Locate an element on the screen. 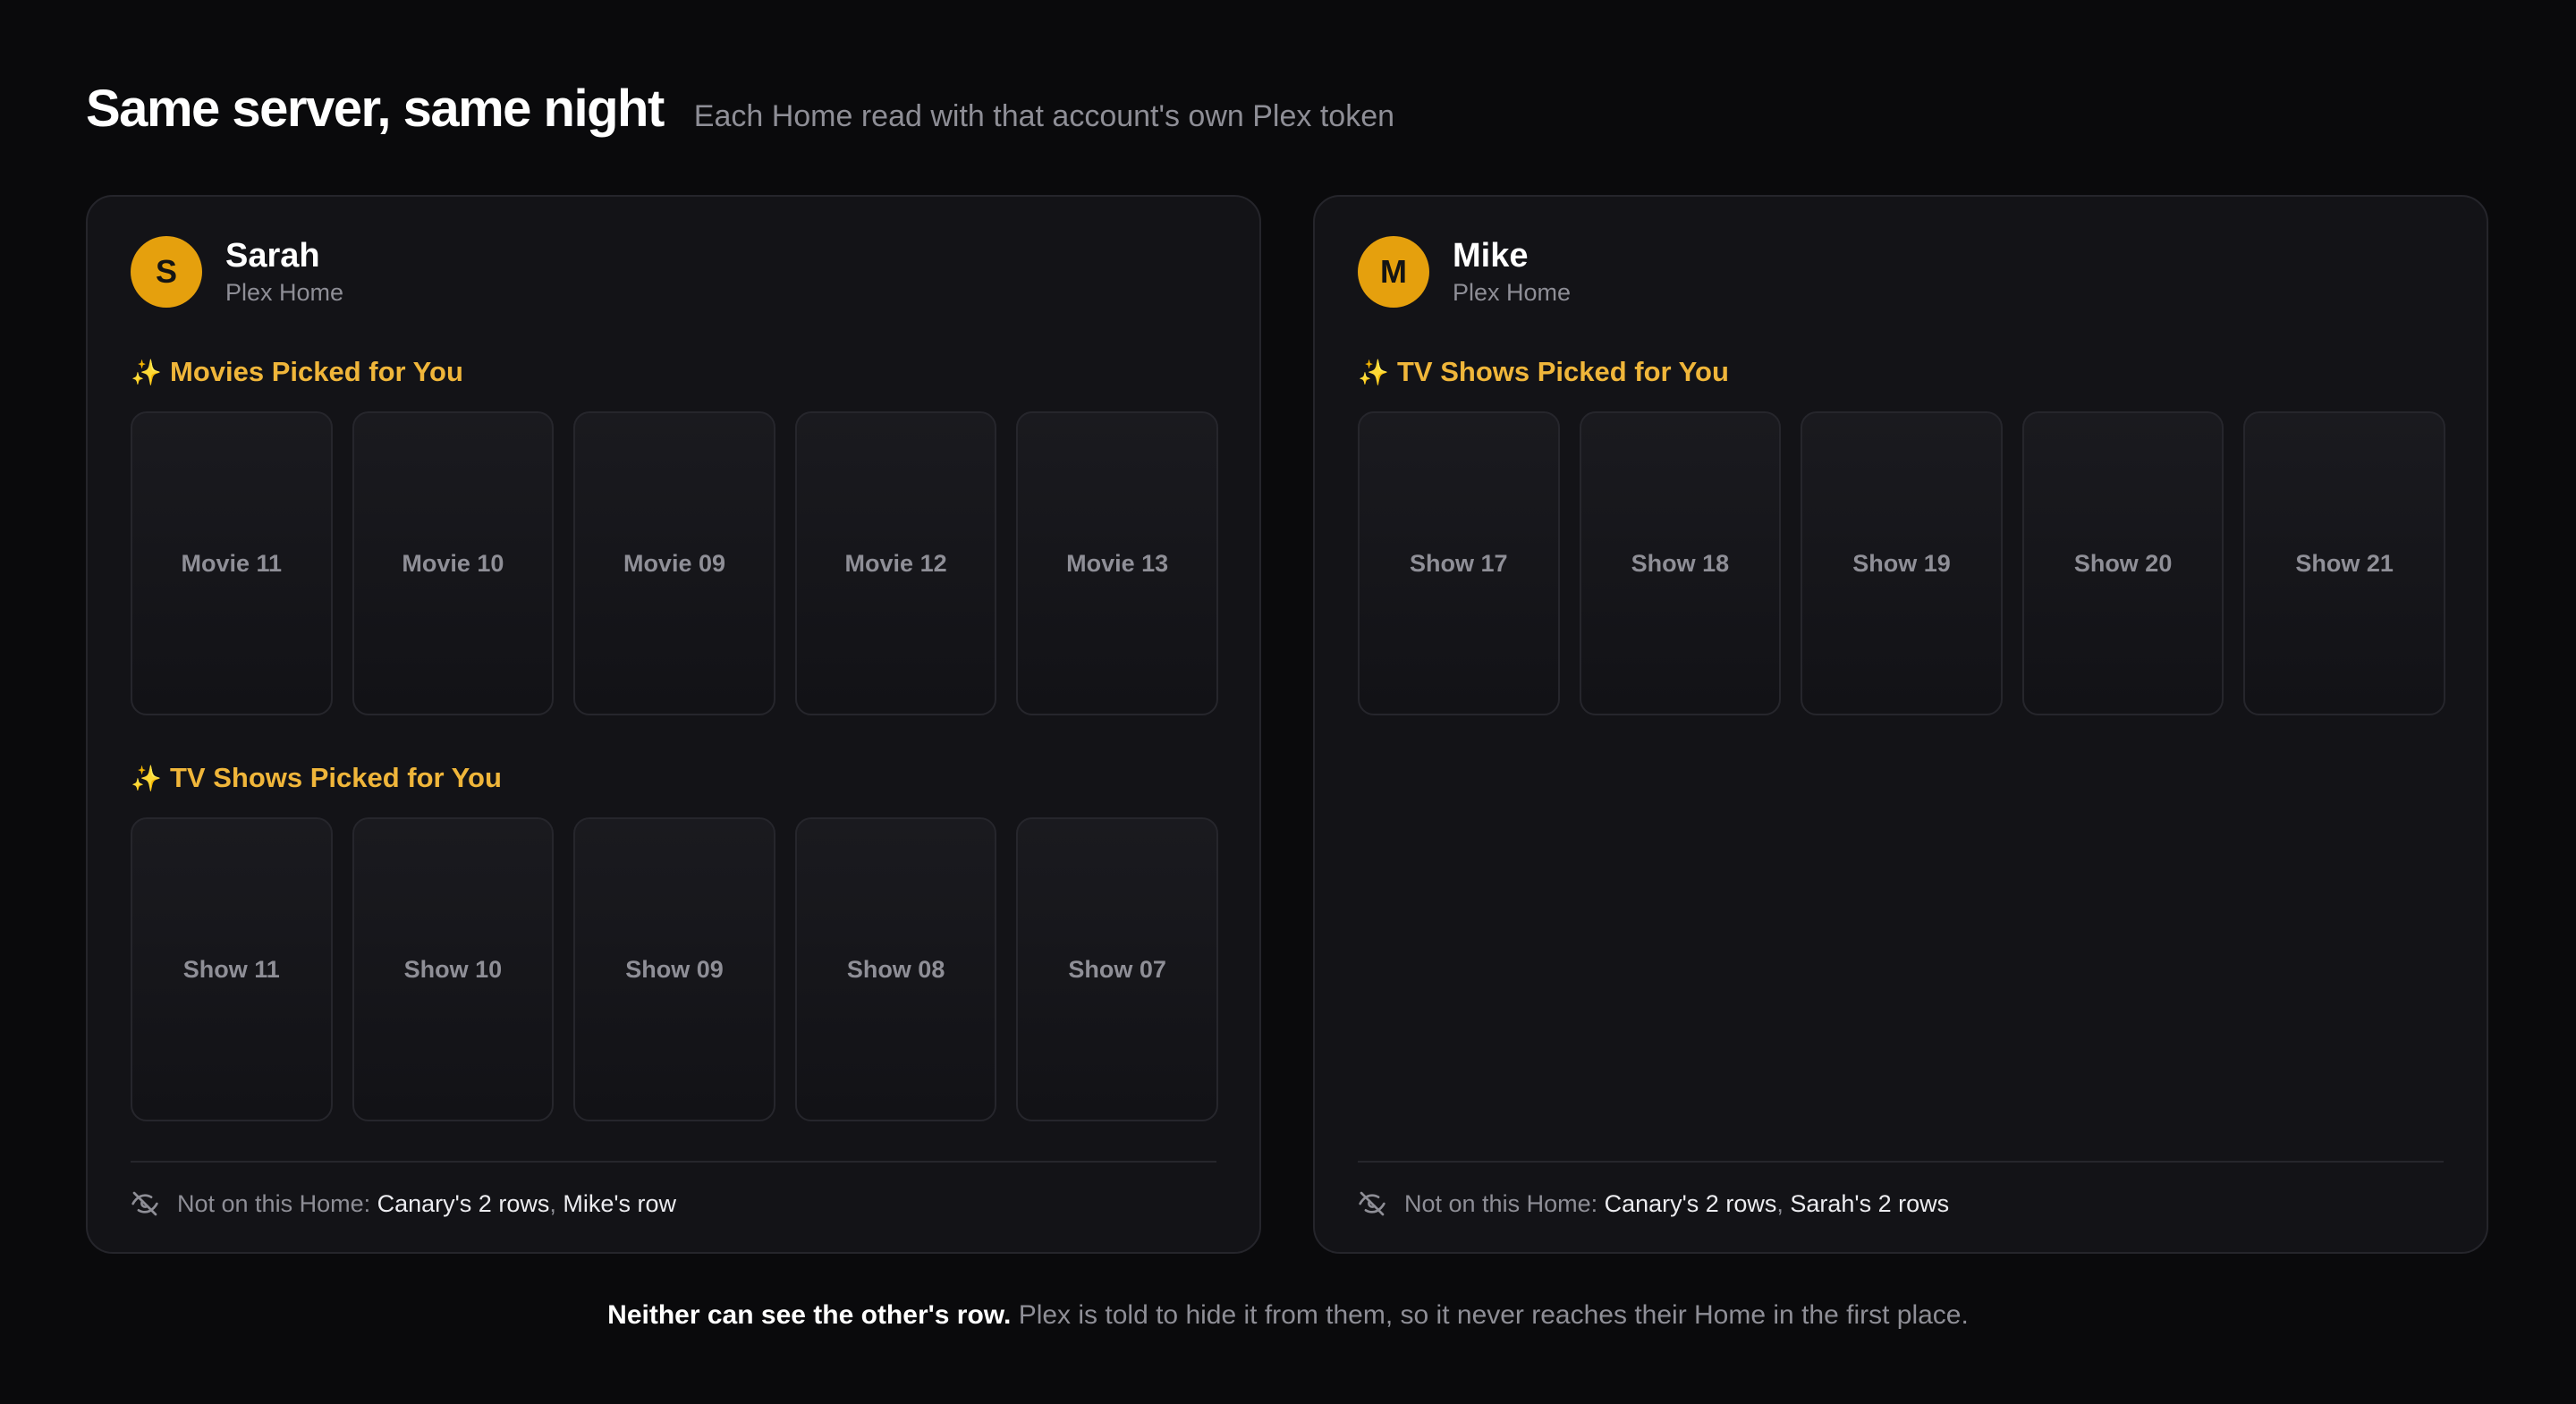  user-header: S Sarah Plex Home is located at coordinates (237, 272).